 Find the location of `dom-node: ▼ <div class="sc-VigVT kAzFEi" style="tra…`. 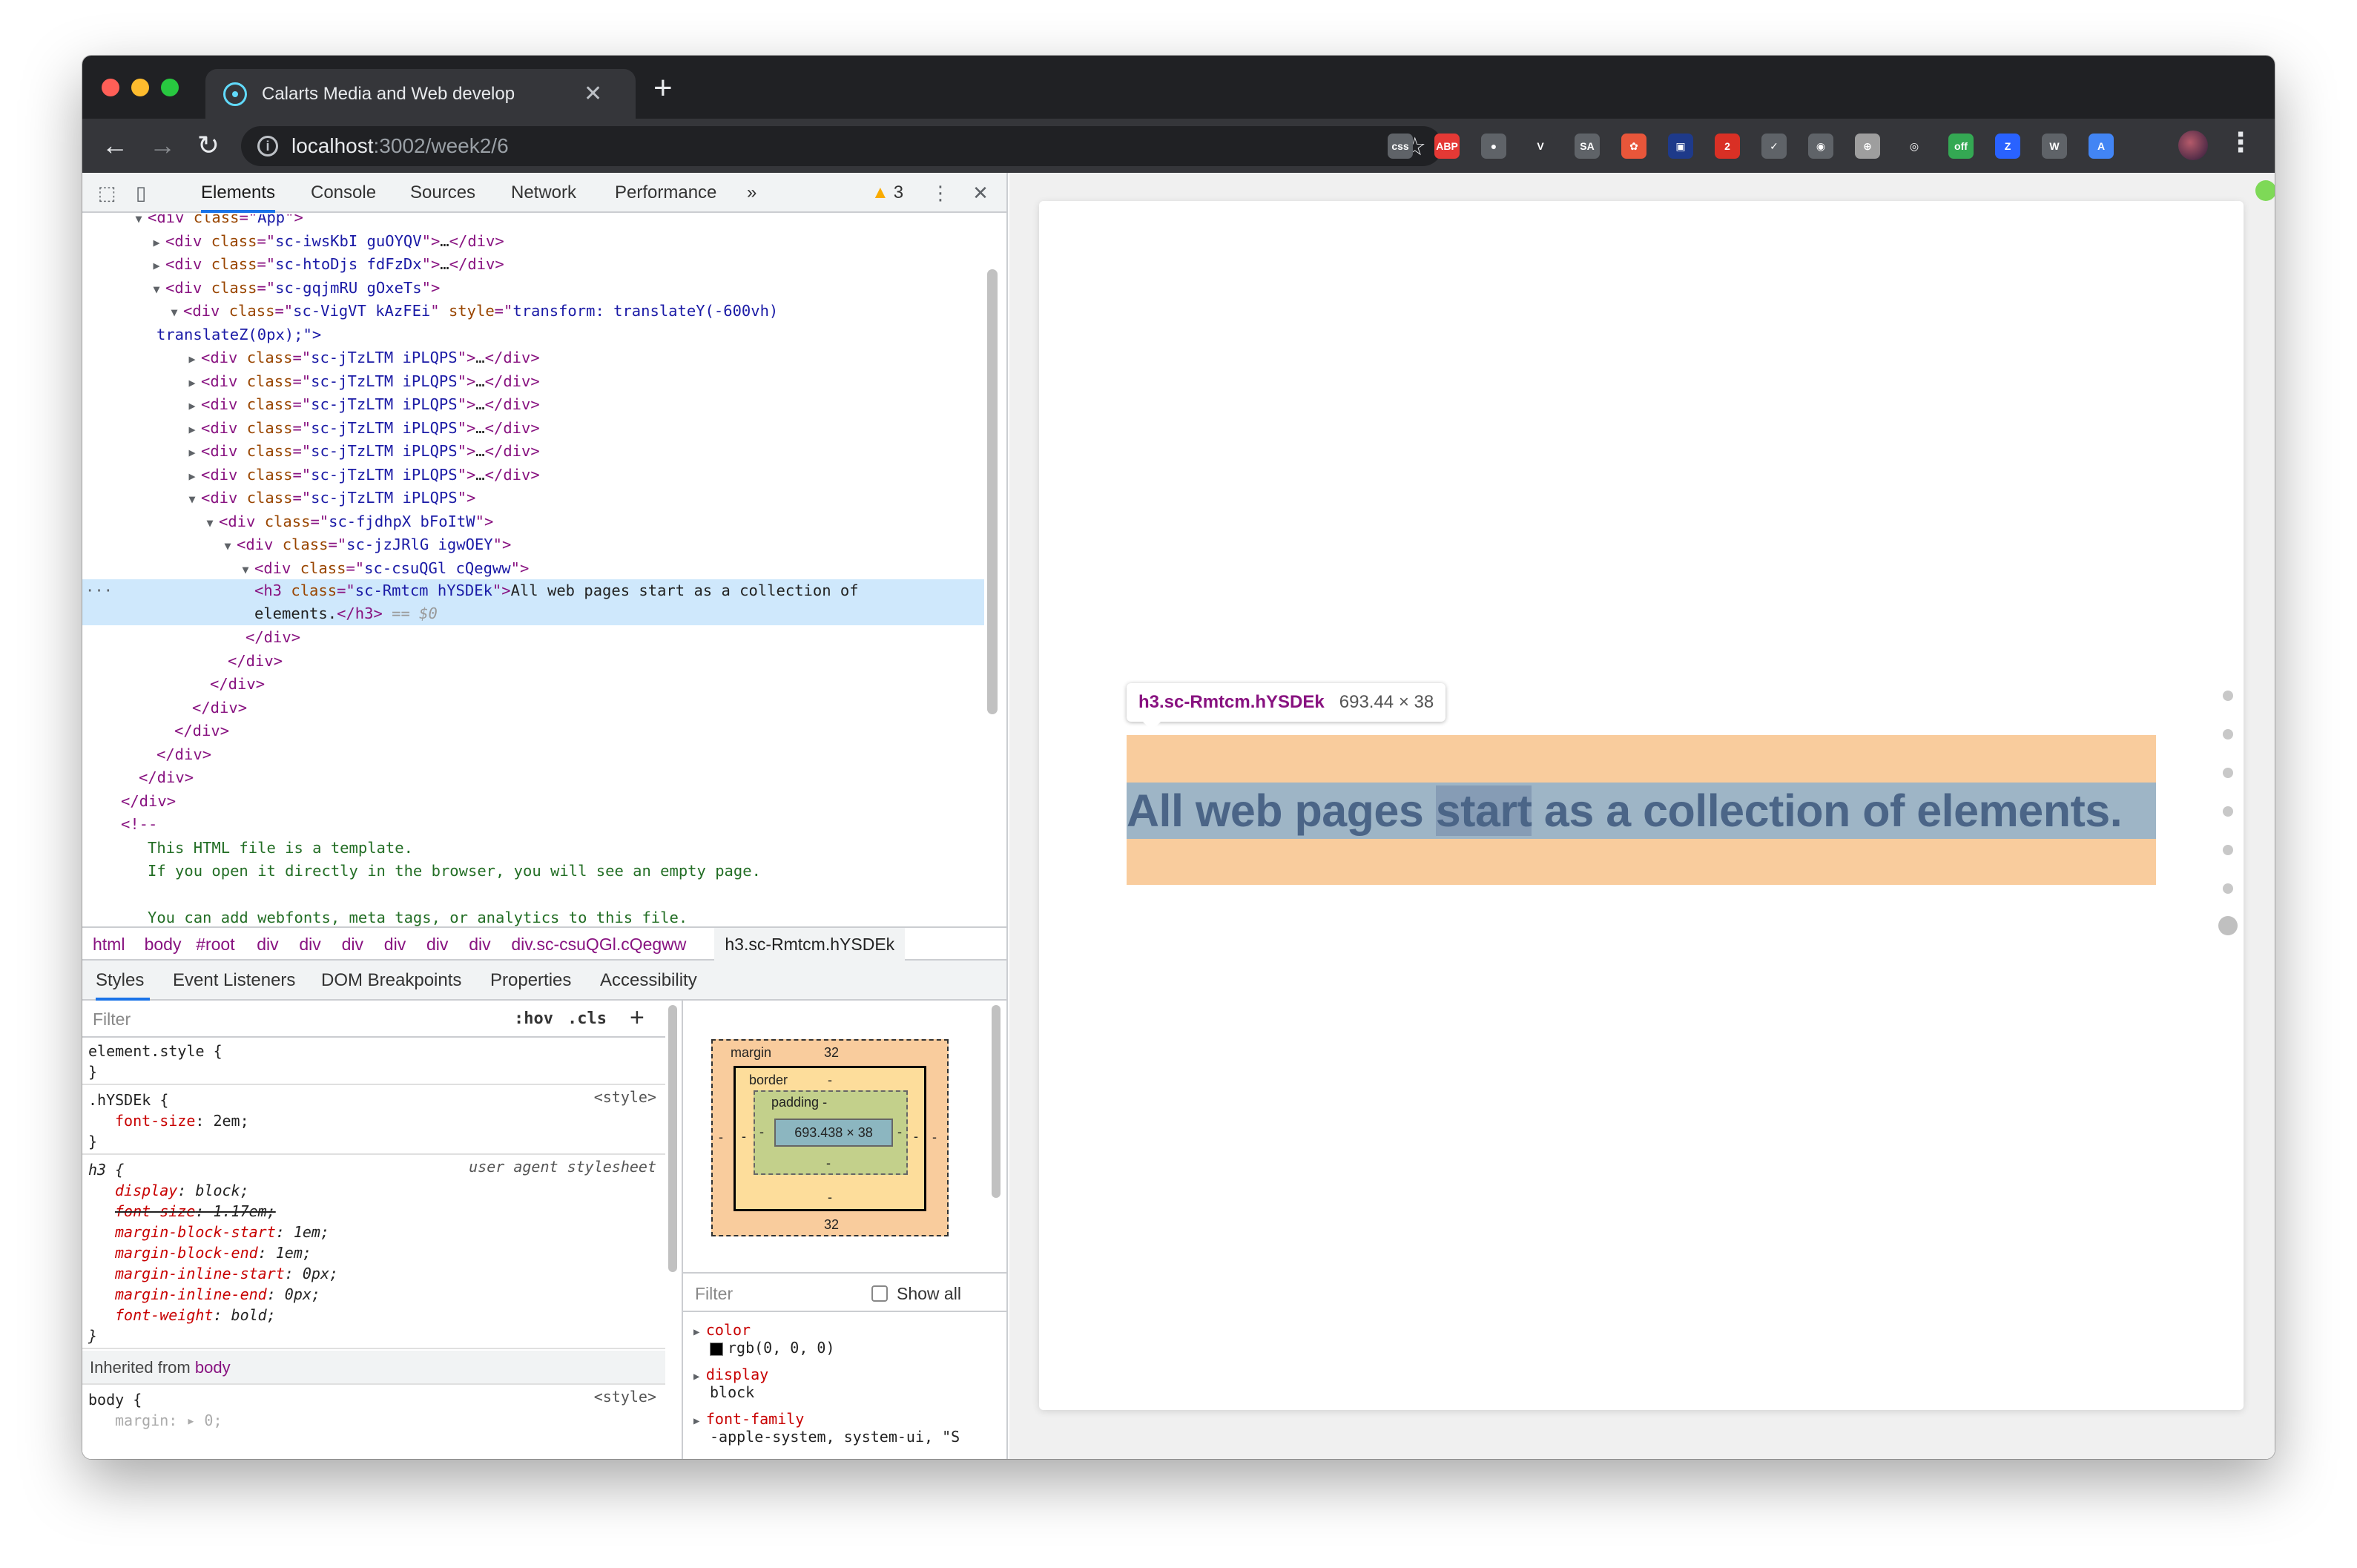

dom-node: ▼ <div class="sc-VigVT kAzFEi" style="tra… is located at coordinates (533, 311).